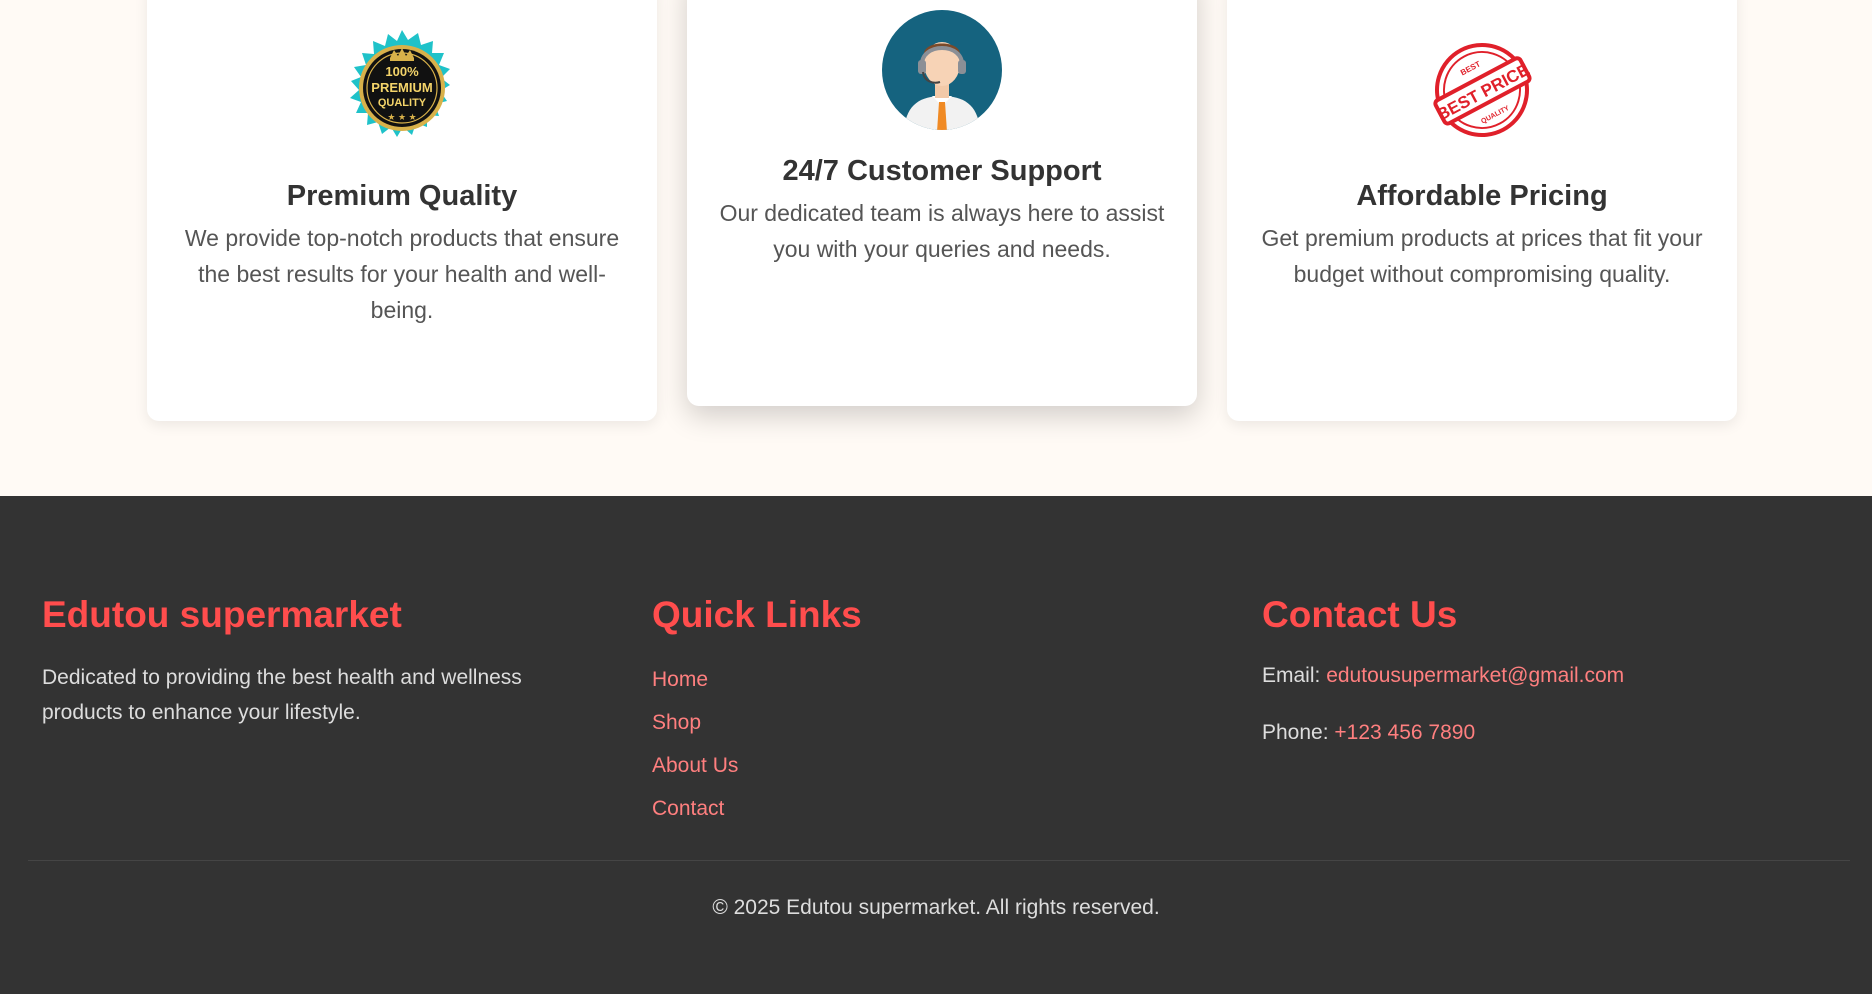  Describe the element at coordinates (1475, 675) in the screenshot. I see `email-link: edutousupermarket@gmail.com` at that location.